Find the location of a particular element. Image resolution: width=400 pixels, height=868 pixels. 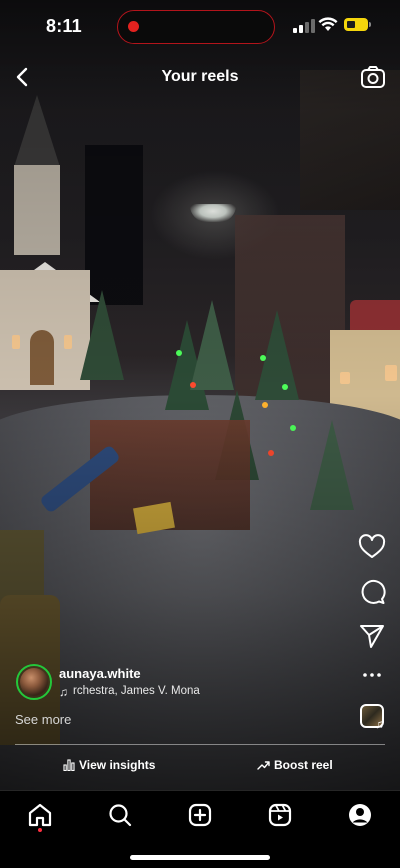

bar-chart-icon is located at coordinates (69, 765).